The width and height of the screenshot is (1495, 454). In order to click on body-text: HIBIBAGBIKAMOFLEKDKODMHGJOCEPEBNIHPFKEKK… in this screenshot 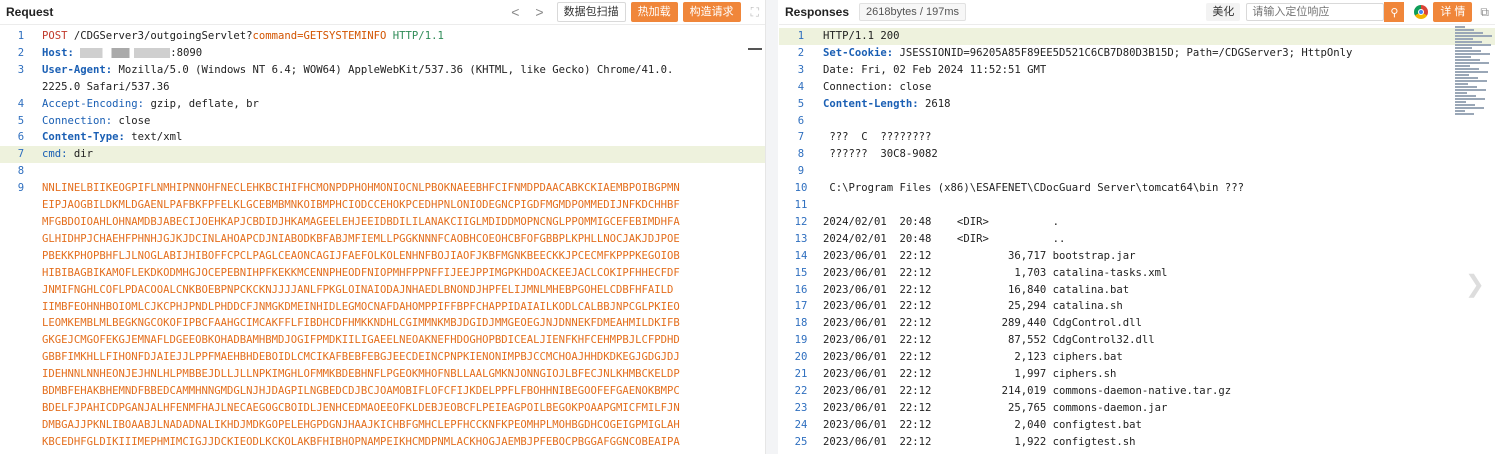, I will do `click(361, 272)`.